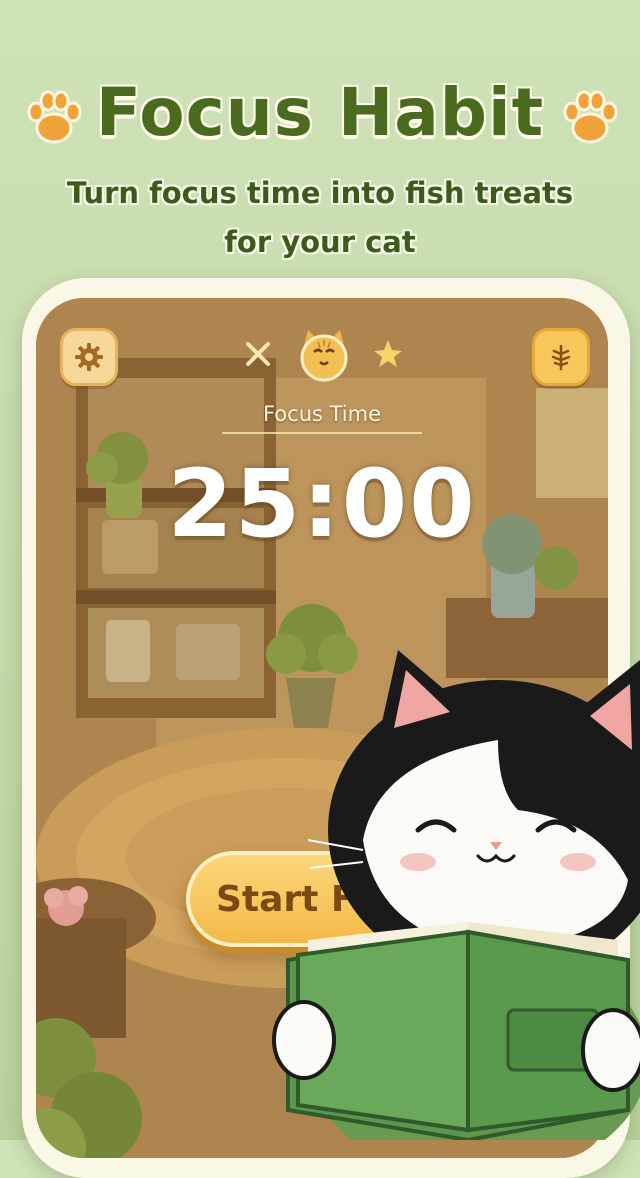  What do you see at coordinates (324, 356) in the screenshot?
I see `cat-face-icon` at bounding box center [324, 356].